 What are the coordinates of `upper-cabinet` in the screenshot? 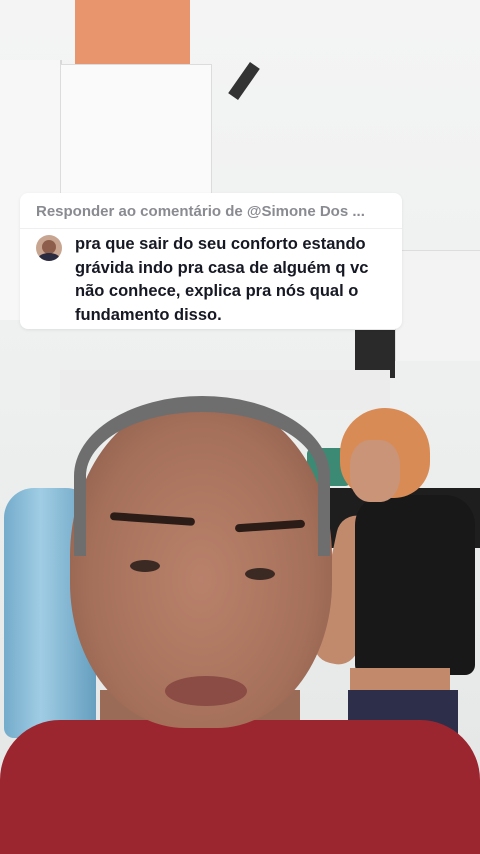 It's located at (136, 130).